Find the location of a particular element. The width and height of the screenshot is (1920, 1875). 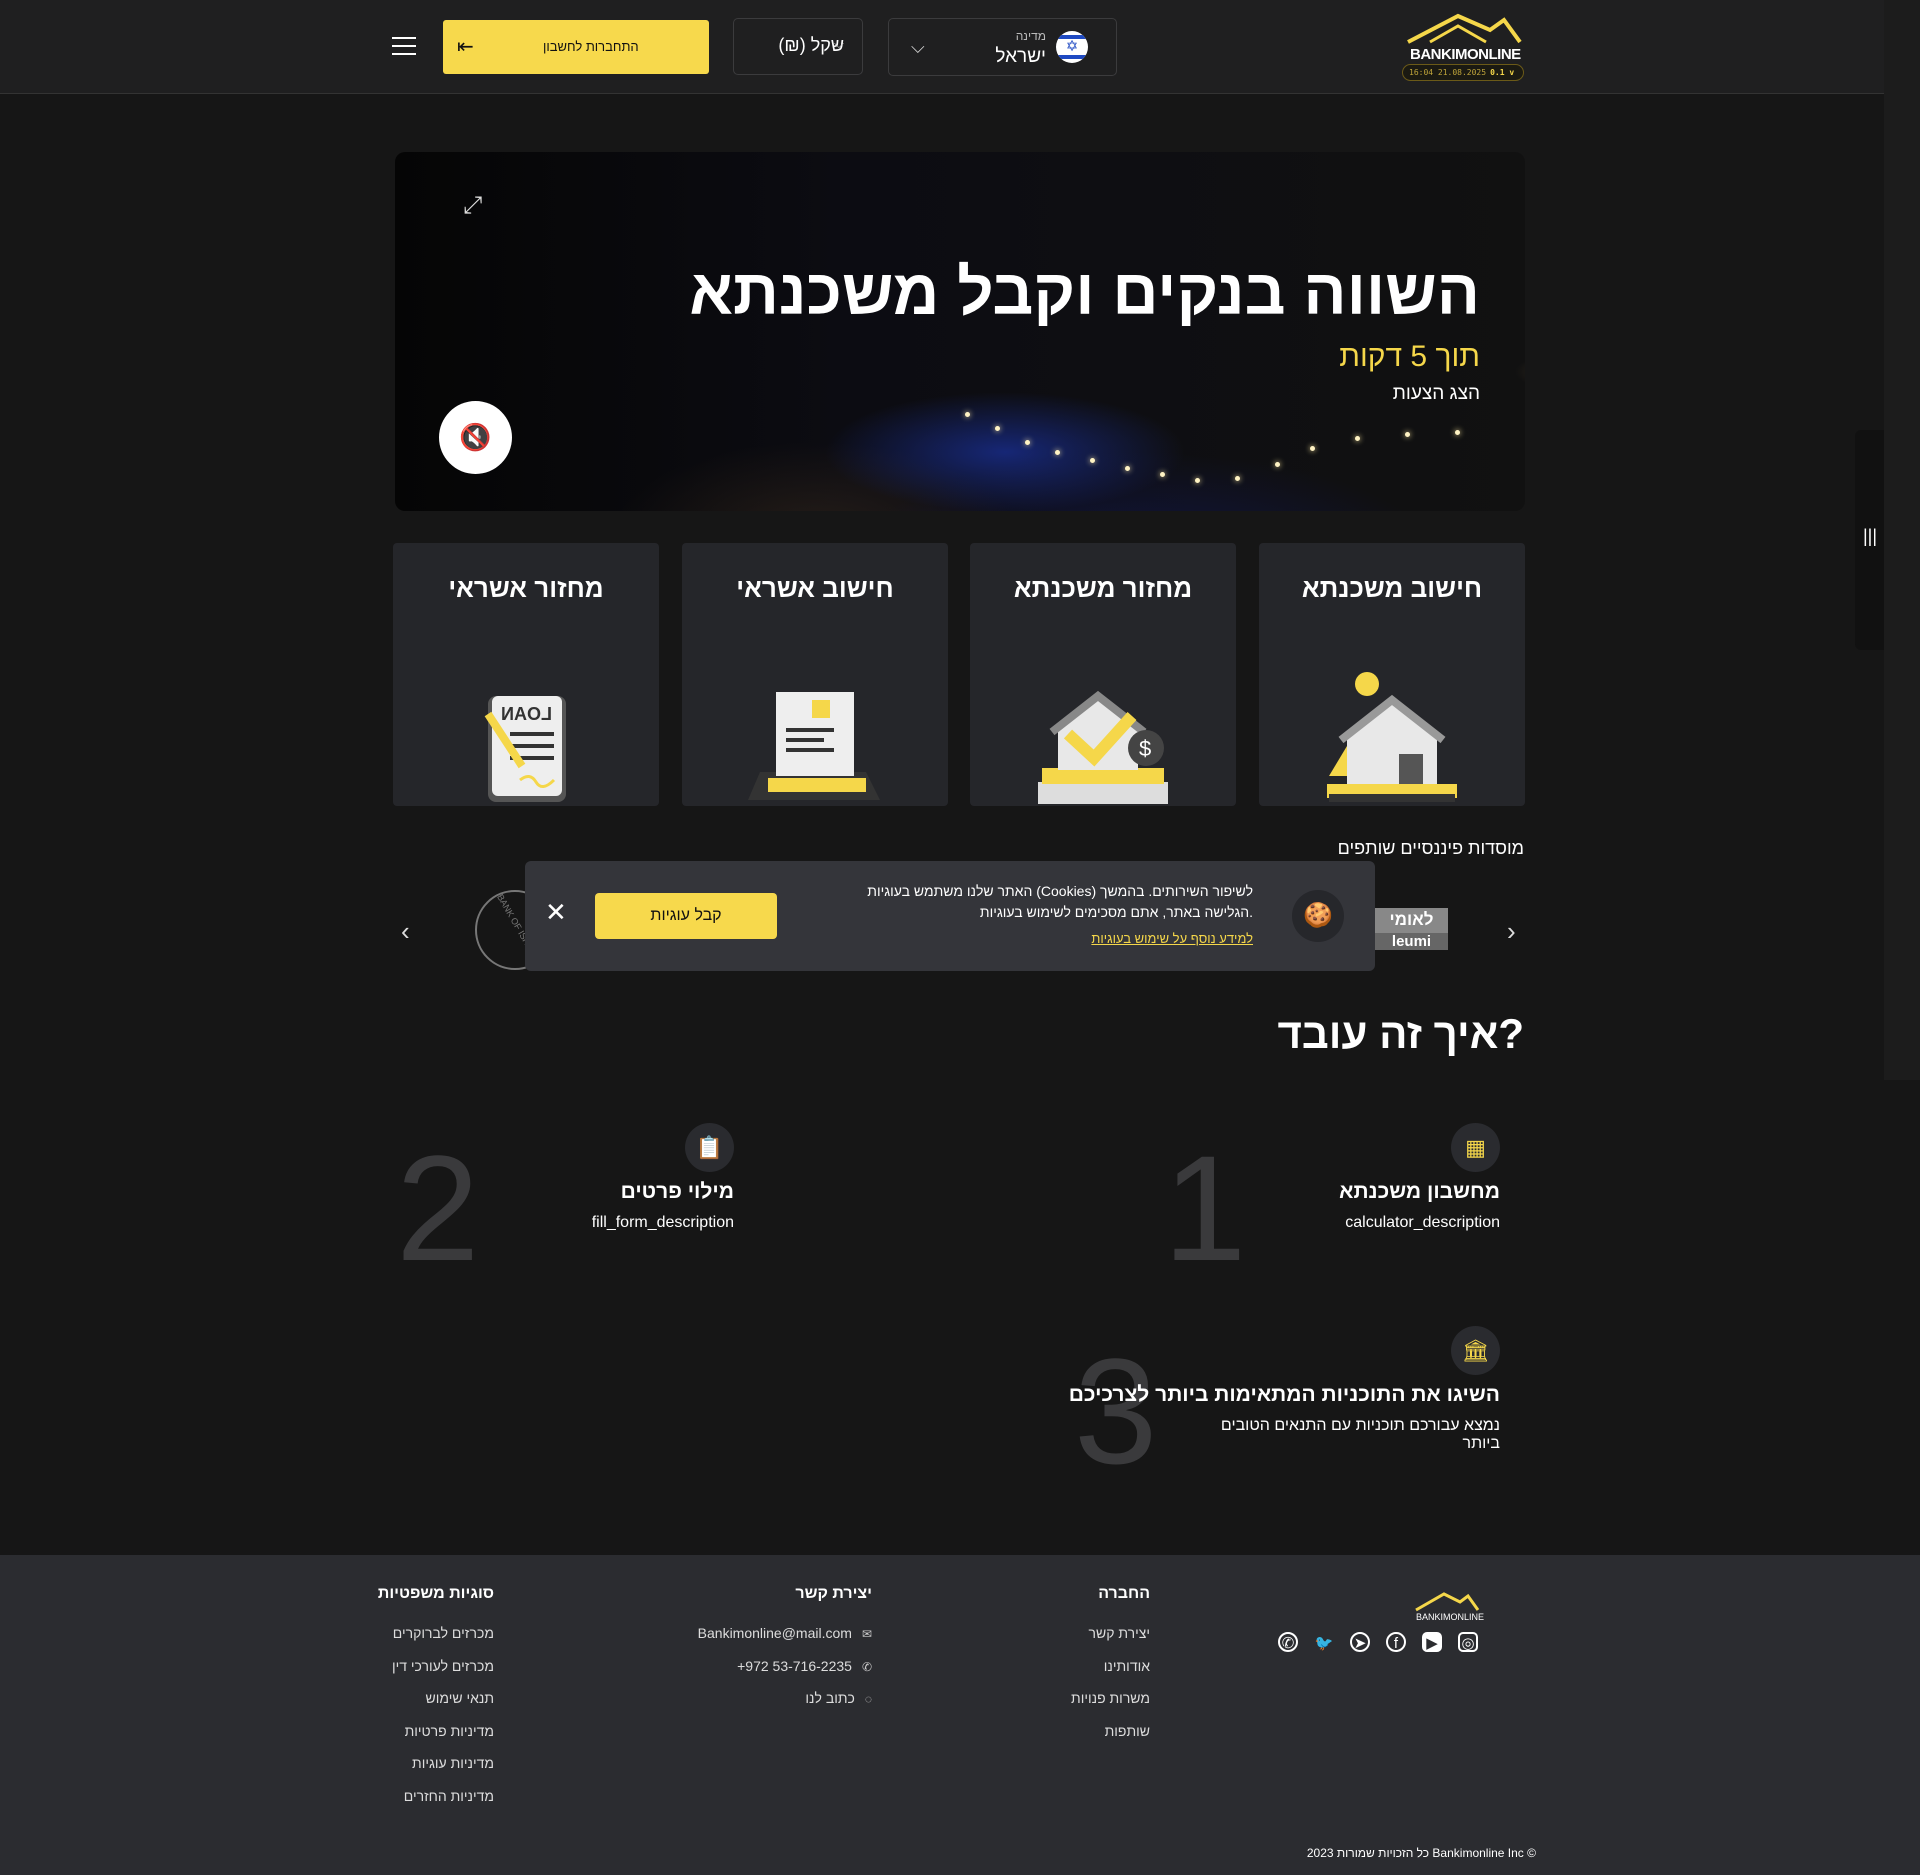

close-icon: ✕ is located at coordinates (556, 912).